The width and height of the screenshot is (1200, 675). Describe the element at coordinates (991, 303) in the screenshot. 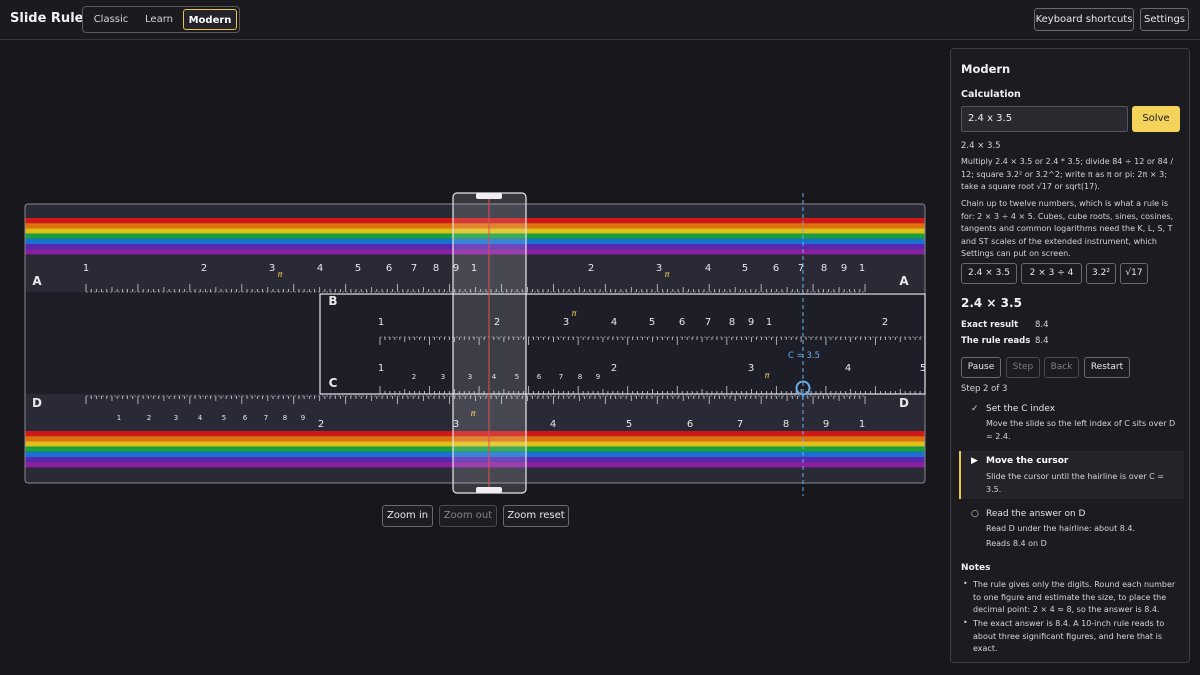

I see `result-title: 2.4 × 3.5` at that location.